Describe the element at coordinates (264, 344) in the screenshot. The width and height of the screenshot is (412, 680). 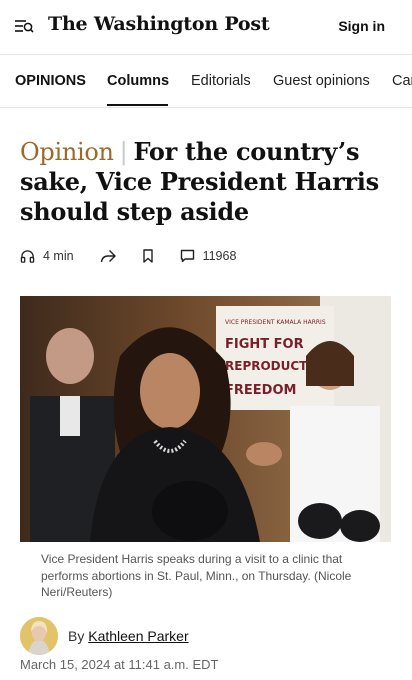
I see `sign-line-2: FIGHT FOR` at that location.